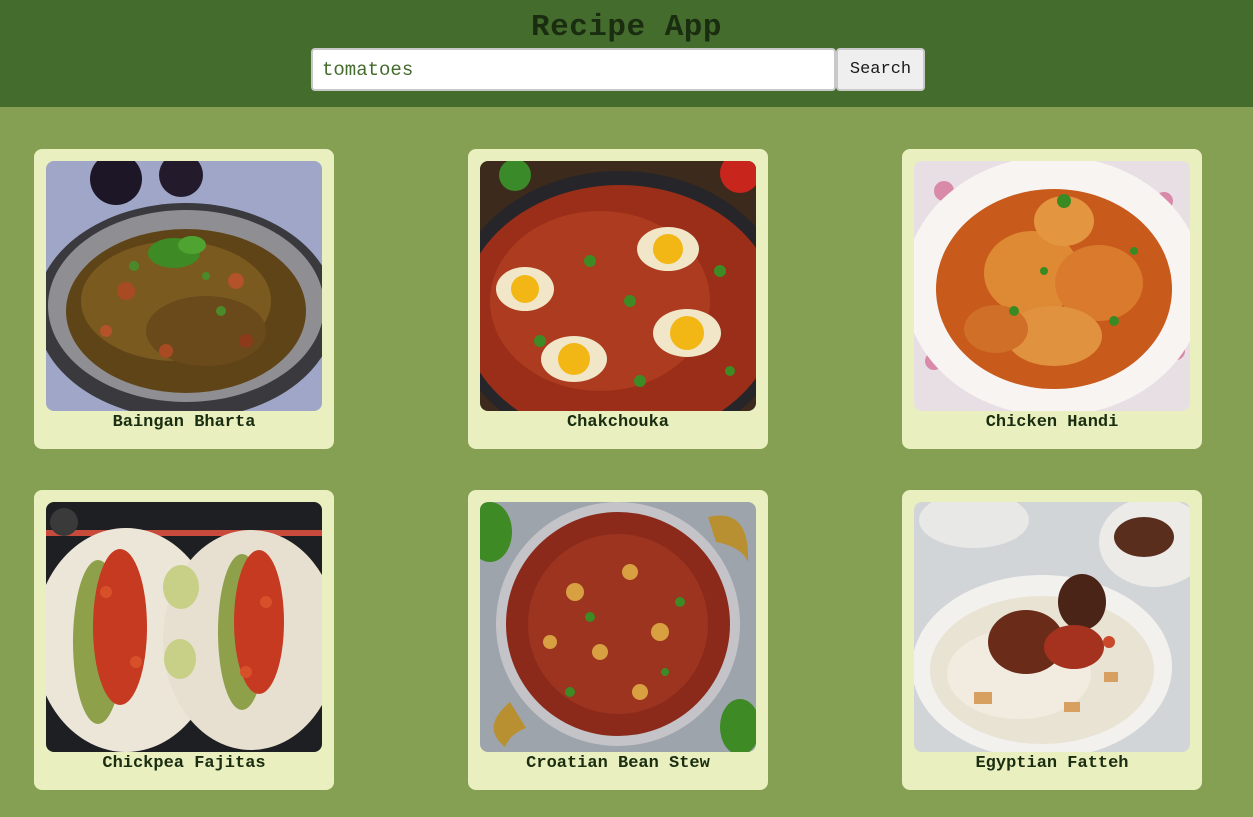  I want to click on recipe-name: Egyptian Fatteh, so click(1052, 763).